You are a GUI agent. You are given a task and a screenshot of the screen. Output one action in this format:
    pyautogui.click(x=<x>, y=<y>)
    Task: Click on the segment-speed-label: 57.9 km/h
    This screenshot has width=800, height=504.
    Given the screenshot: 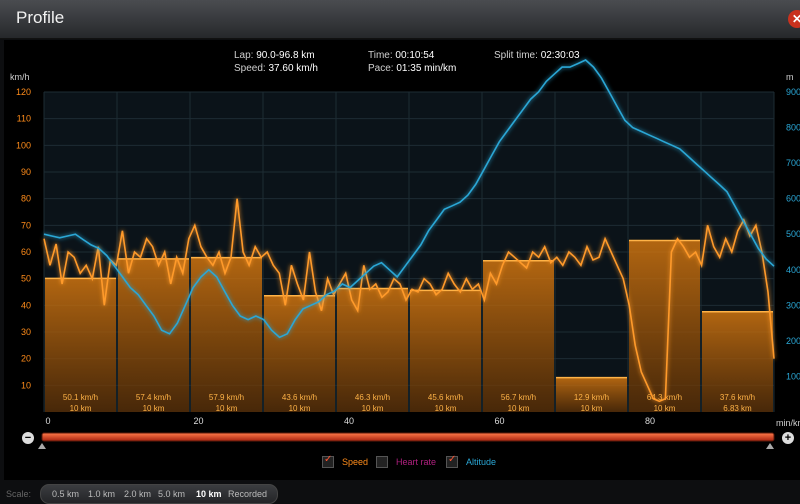 What is the action you would take?
    pyautogui.click(x=226, y=397)
    